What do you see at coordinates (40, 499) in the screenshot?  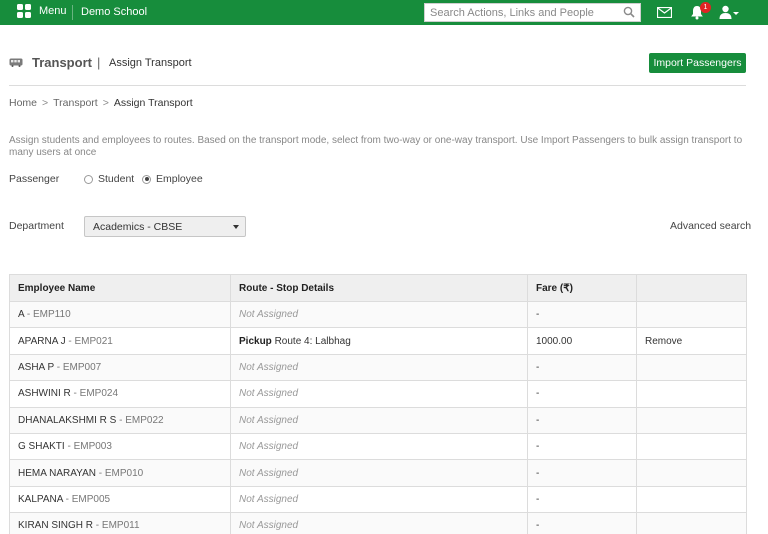 I see `employee-name: KALPANA` at bounding box center [40, 499].